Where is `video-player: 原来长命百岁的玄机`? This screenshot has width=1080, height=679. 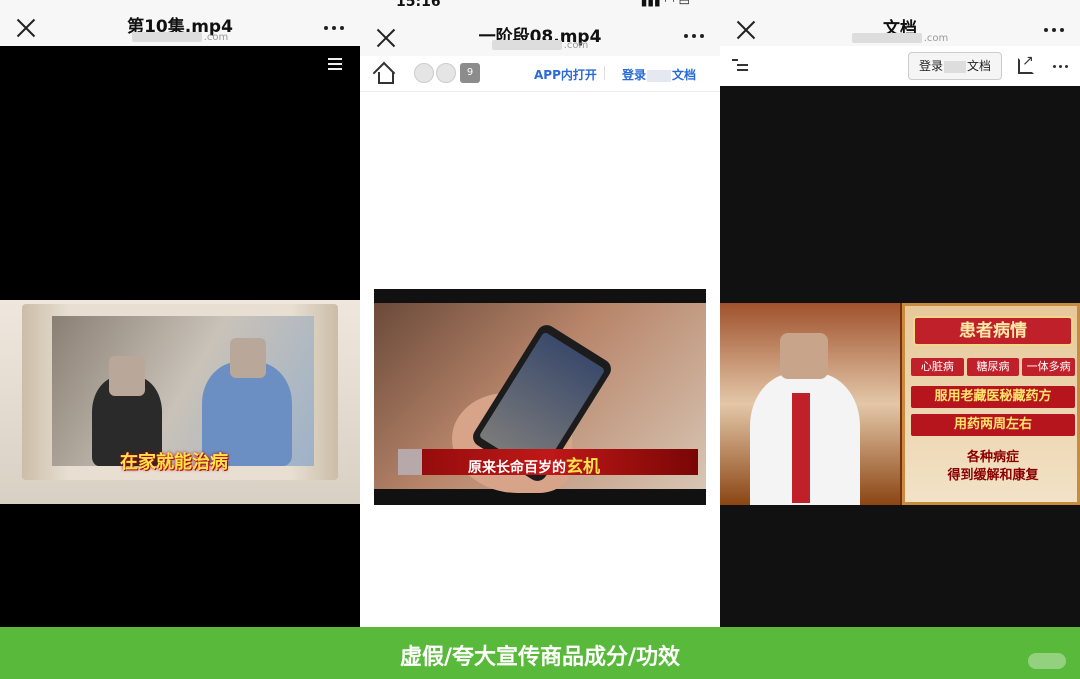
video-player: 原来长命百岁的玄机 is located at coordinates (540, 397).